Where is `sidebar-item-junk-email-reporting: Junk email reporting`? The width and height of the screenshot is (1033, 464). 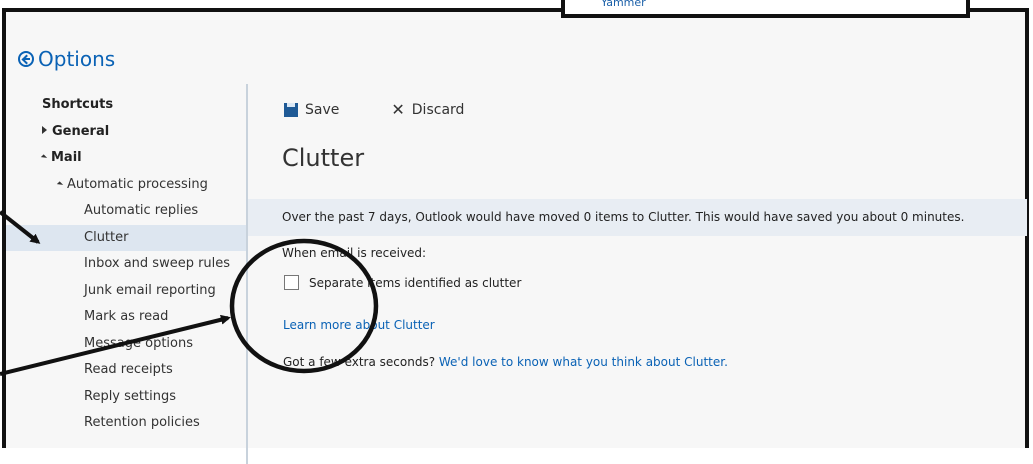
sidebar-item-junk-email-reporting: Junk email reporting is located at coordinates (126, 291).